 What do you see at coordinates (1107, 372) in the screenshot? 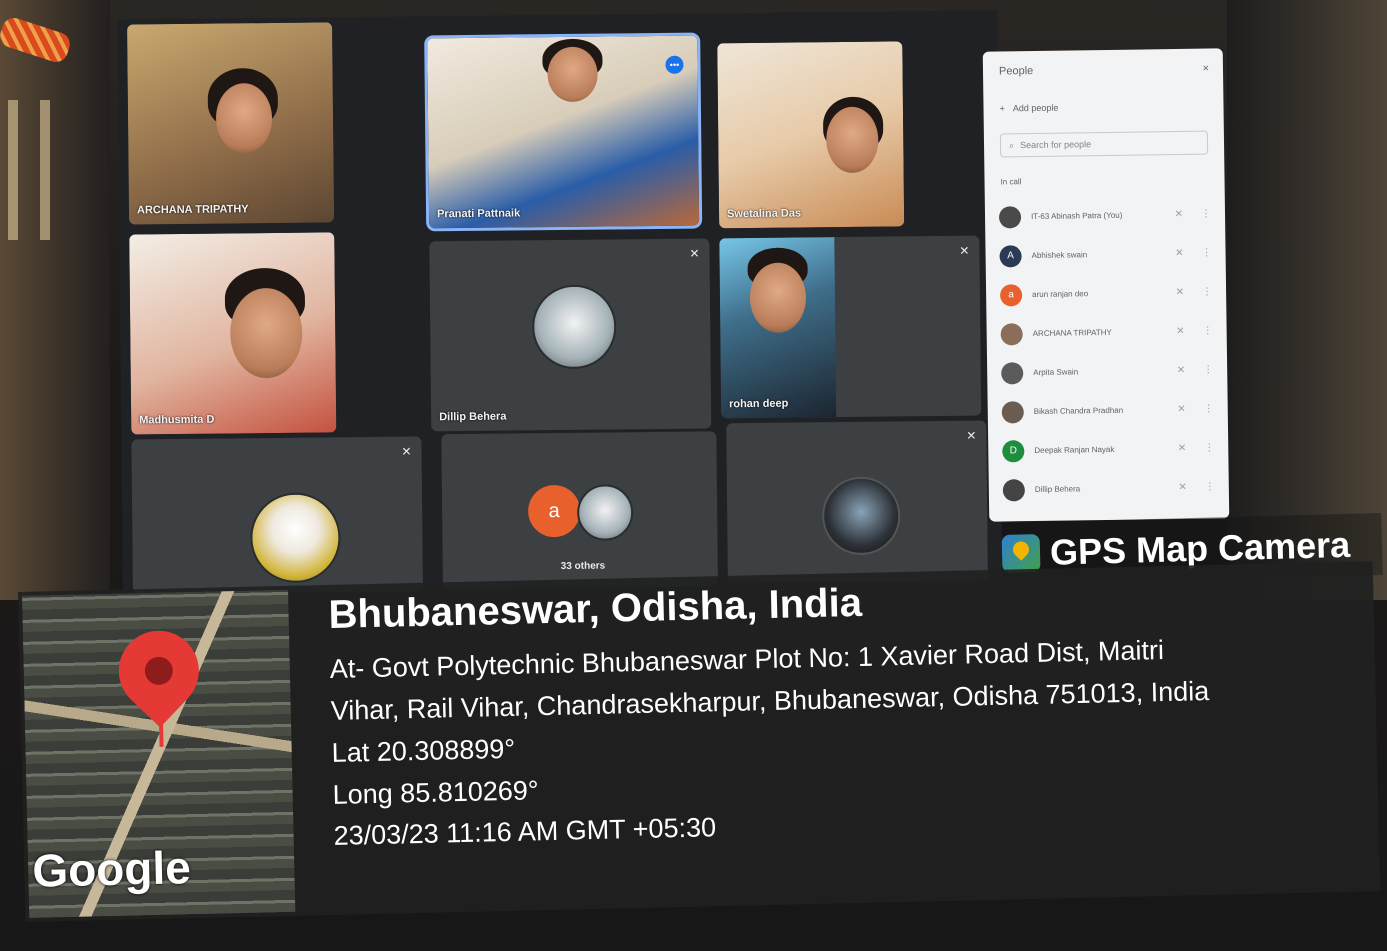
I see `people-list-item: Arpita Swain ✕ ⋮` at bounding box center [1107, 372].